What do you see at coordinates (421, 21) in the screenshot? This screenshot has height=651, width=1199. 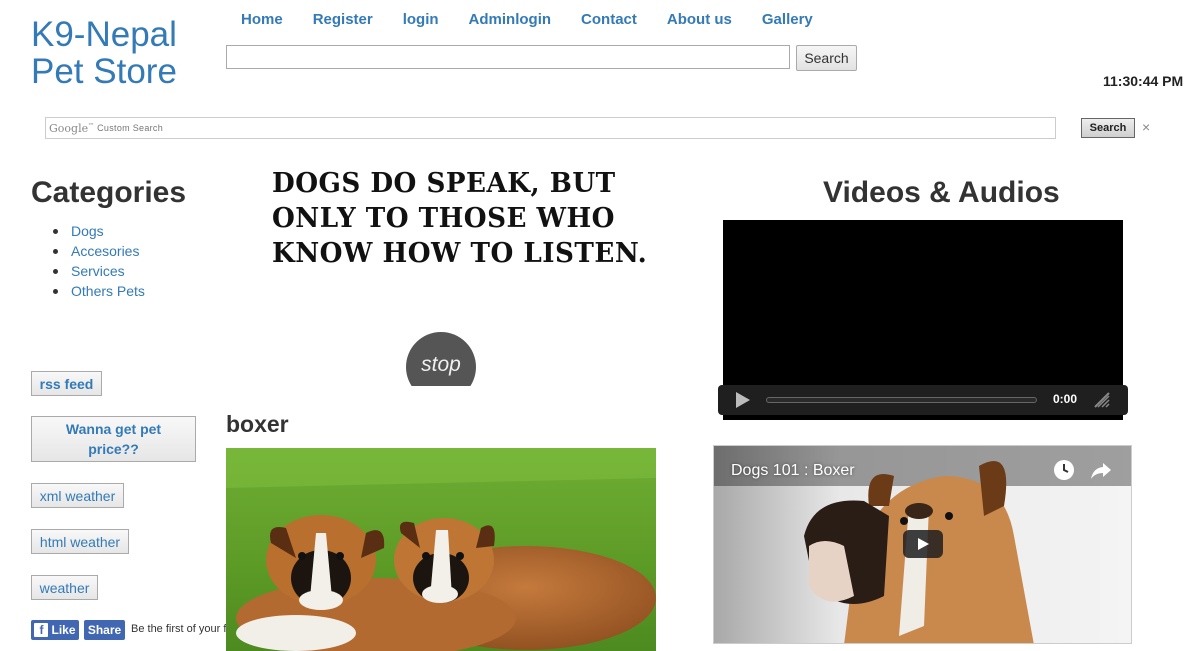 I see `nav-login: login` at bounding box center [421, 21].